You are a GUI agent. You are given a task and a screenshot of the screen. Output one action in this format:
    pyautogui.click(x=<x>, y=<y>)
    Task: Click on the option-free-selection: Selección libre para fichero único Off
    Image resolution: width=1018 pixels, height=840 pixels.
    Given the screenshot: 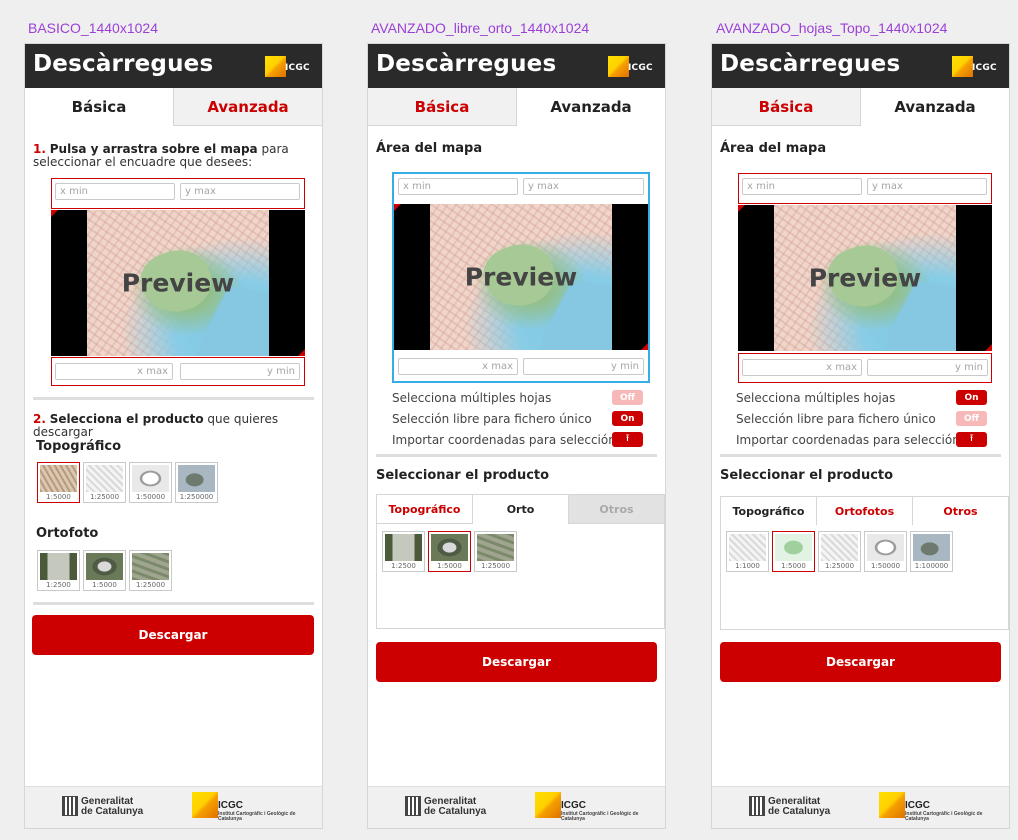 What is the action you would take?
    pyautogui.click(x=861, y=419)
    